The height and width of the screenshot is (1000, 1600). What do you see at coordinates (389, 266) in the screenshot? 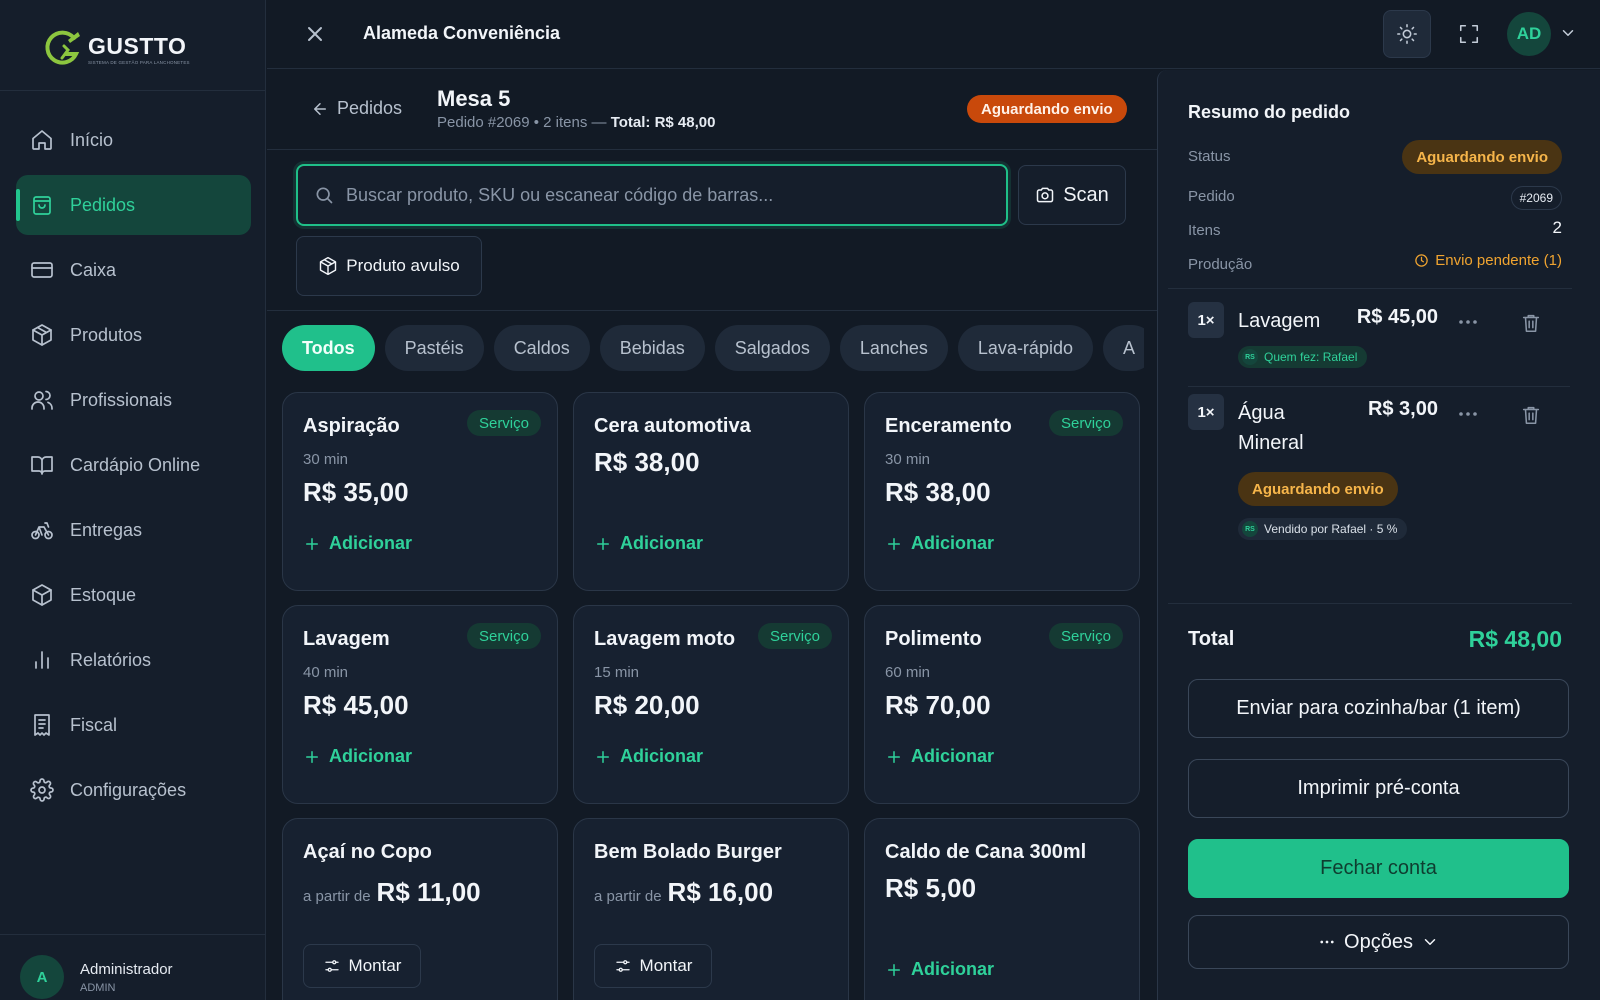
I see `custom-product-button: Produto avulso` at bounding box center [389, 266].